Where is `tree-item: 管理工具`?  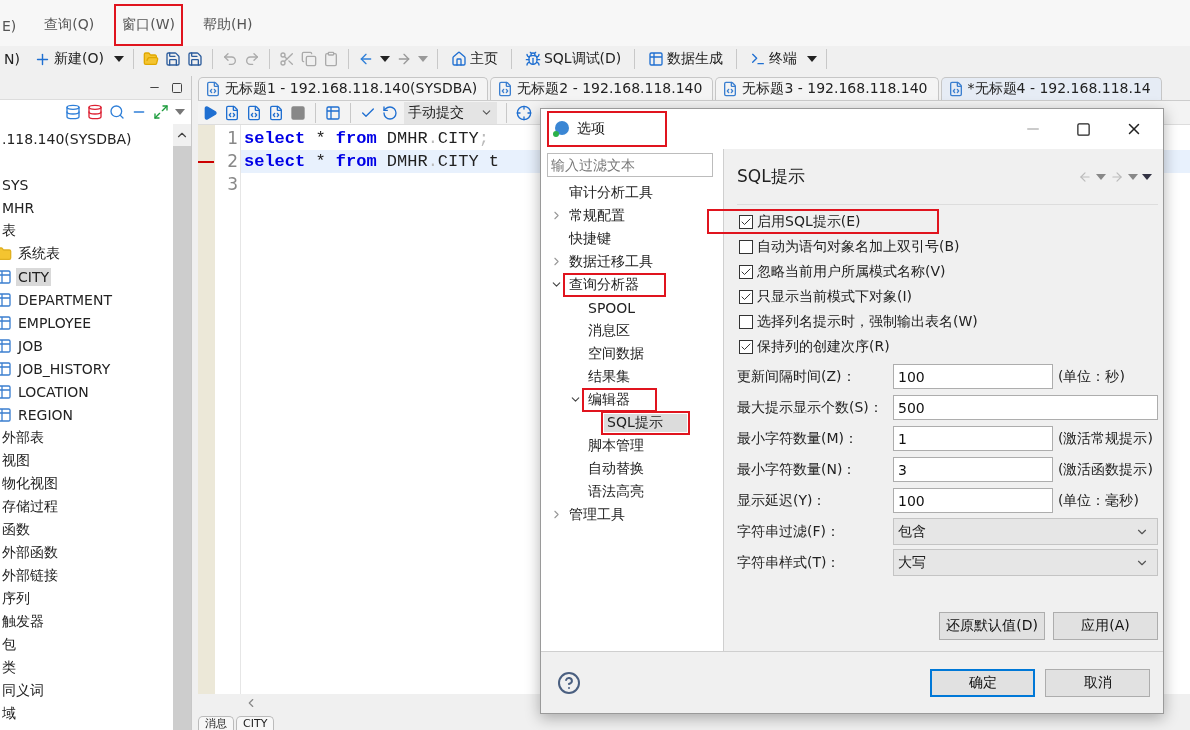 tree-item: 管理工具 is located at coordinates (597, 514).